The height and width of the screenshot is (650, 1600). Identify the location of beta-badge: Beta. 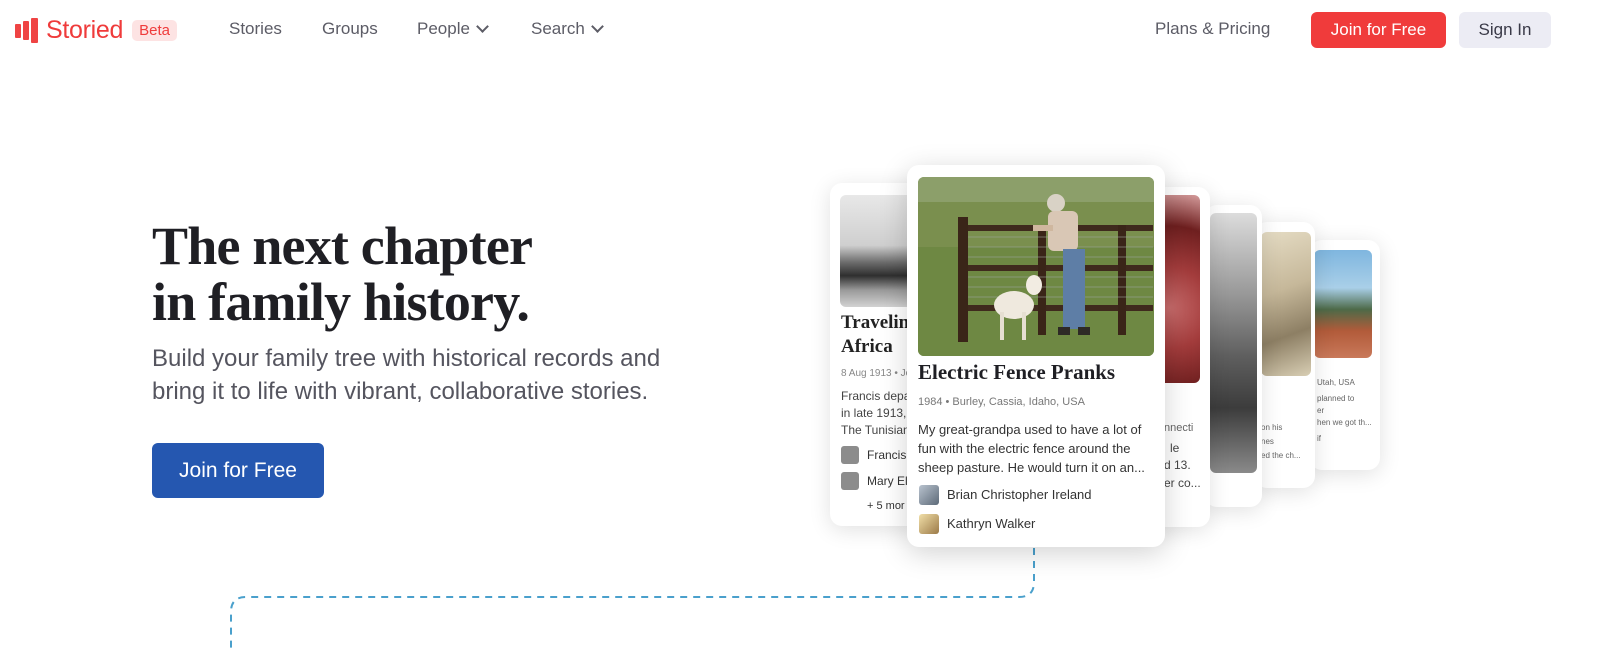
(154, 30).